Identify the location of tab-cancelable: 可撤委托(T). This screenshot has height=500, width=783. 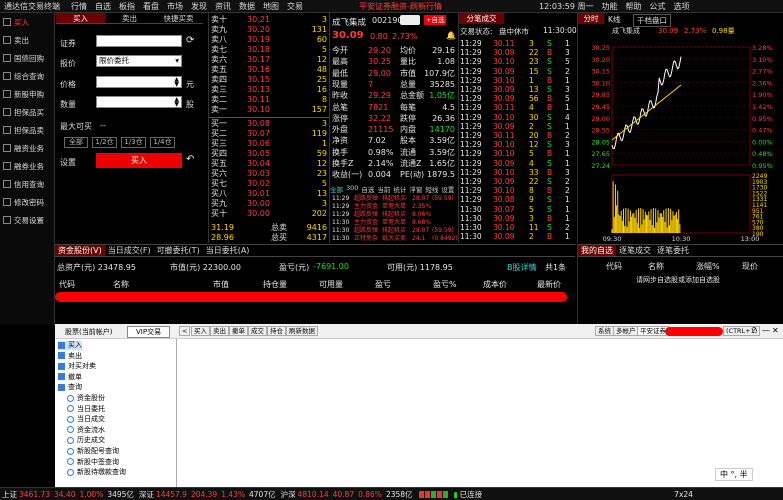
(178, 250).